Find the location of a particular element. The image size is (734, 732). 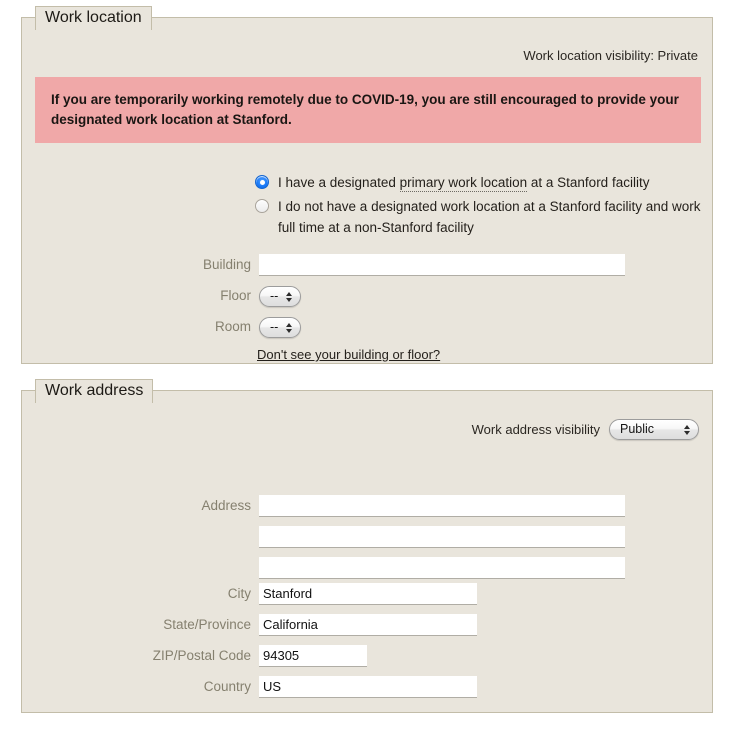

building-input is located at coordinates (442, 265).